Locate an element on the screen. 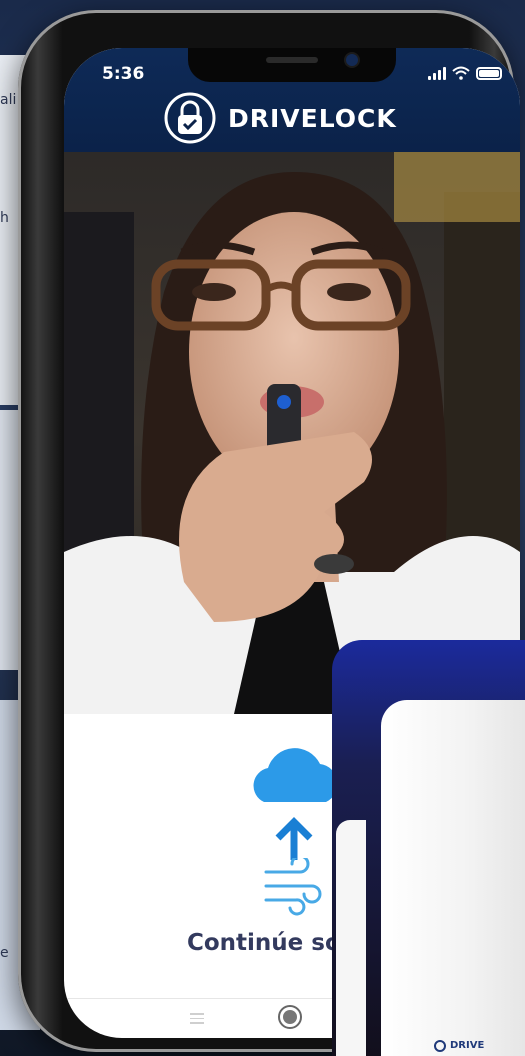 Image resolution: width=525 pixels, height=1056 pixels. status-time: 5:36 is located at coordinates (123, 74).